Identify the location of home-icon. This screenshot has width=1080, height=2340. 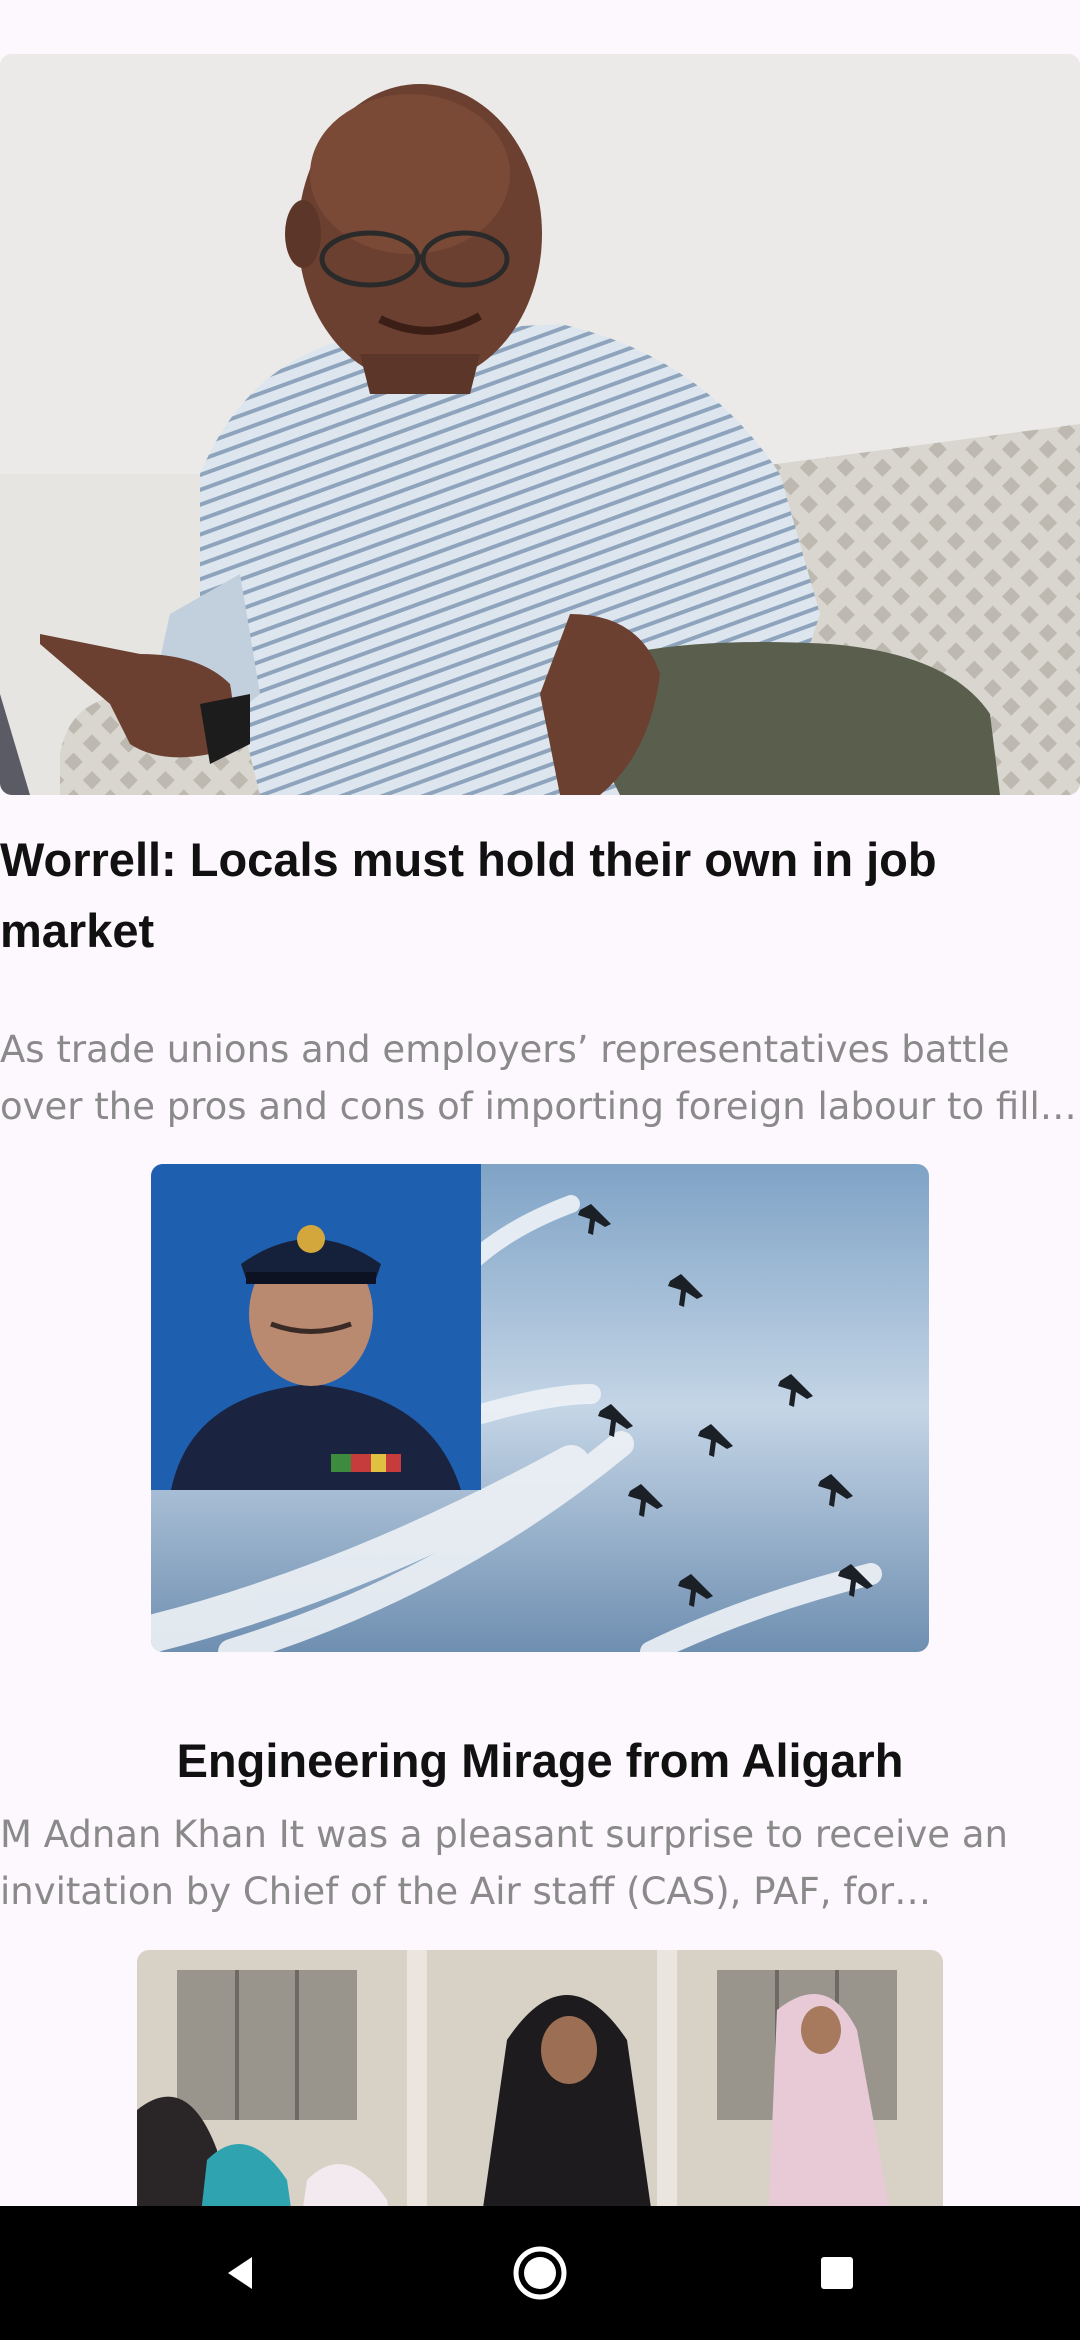
(540, 2273).